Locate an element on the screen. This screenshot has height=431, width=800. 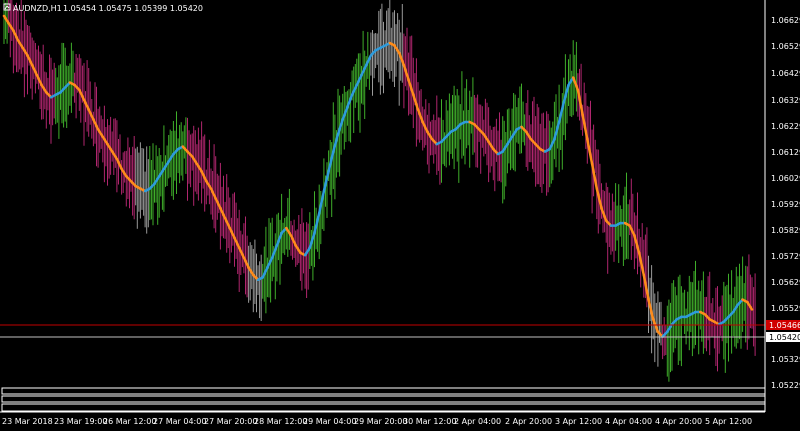
time-tick-label: 3 Apr 12:00 is located at coordinates (578, 421).